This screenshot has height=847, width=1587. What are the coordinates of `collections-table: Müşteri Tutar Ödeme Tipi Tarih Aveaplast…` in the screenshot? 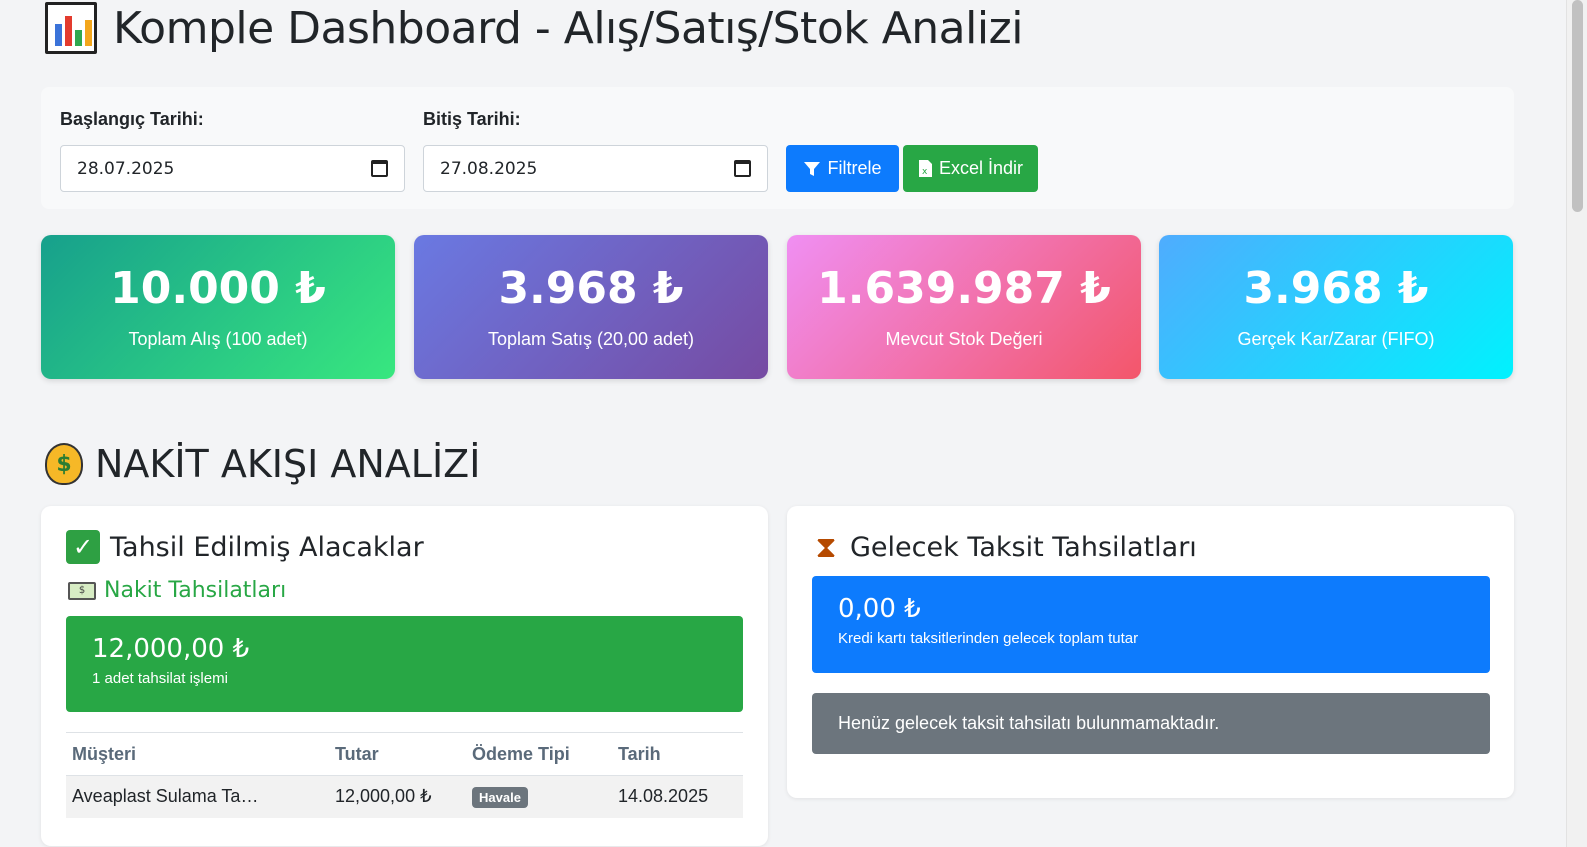 It's located at (404, 775).